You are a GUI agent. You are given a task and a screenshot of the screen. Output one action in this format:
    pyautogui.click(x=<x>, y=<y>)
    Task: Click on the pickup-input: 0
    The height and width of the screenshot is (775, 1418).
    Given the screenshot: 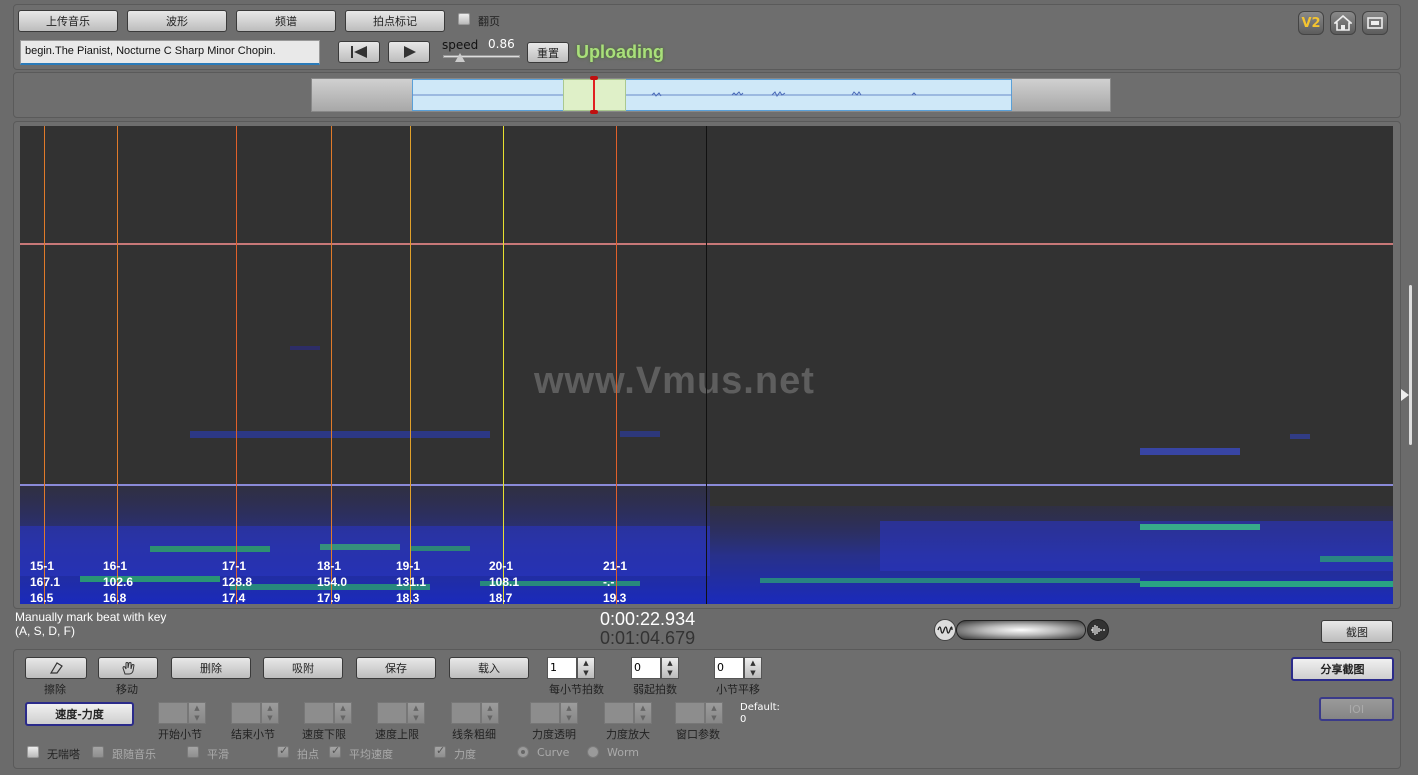 What is the action you would take?
    pyautogui.click(x=646, y=668)
    